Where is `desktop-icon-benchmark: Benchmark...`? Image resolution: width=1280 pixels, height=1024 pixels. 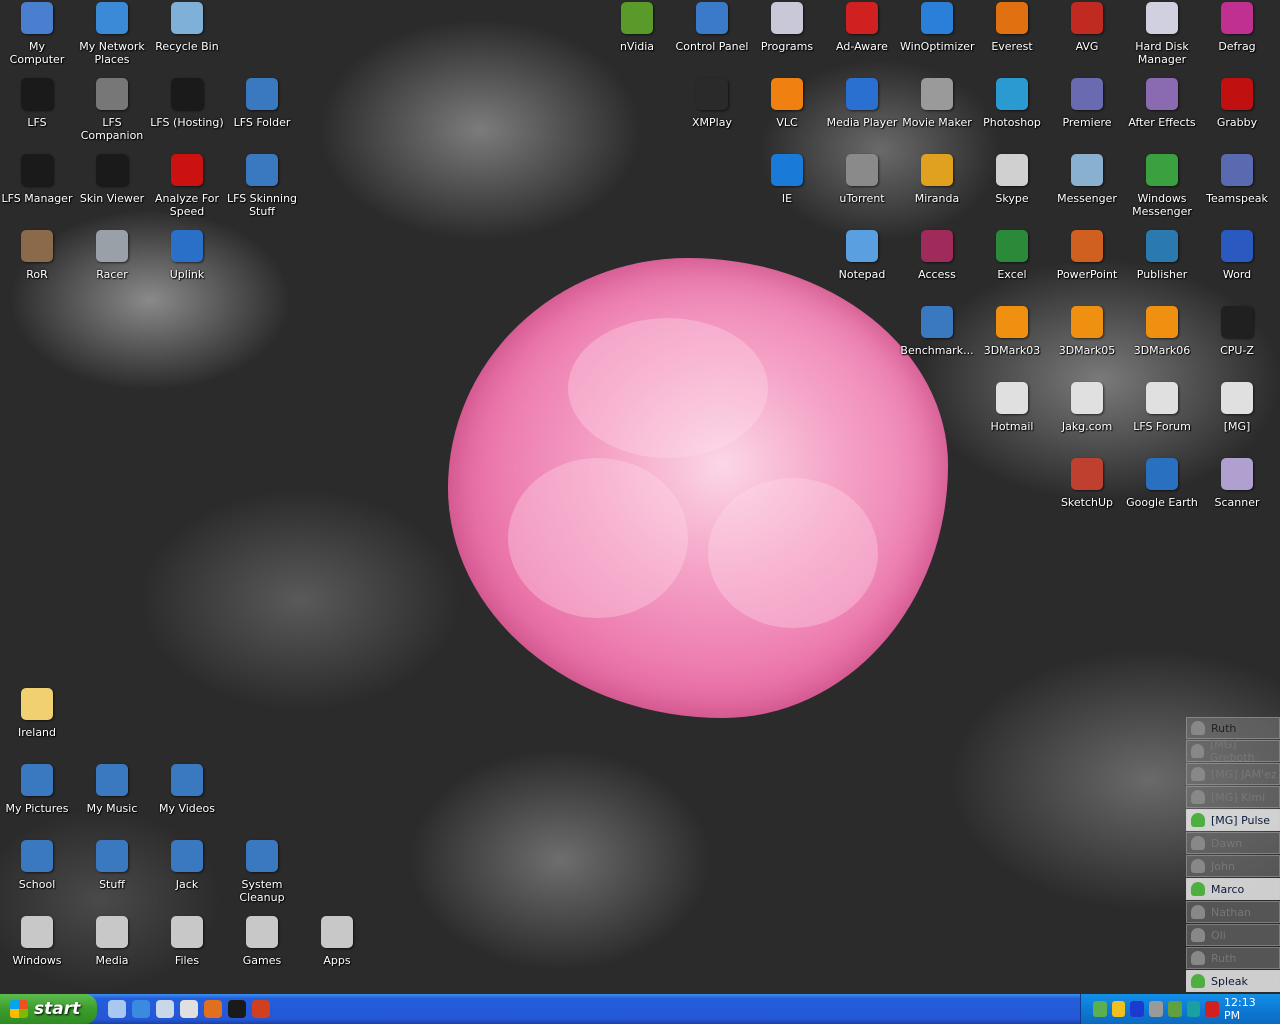
desktop-icon-benchmark: Benchmark... is located at coordinates (937, 331).